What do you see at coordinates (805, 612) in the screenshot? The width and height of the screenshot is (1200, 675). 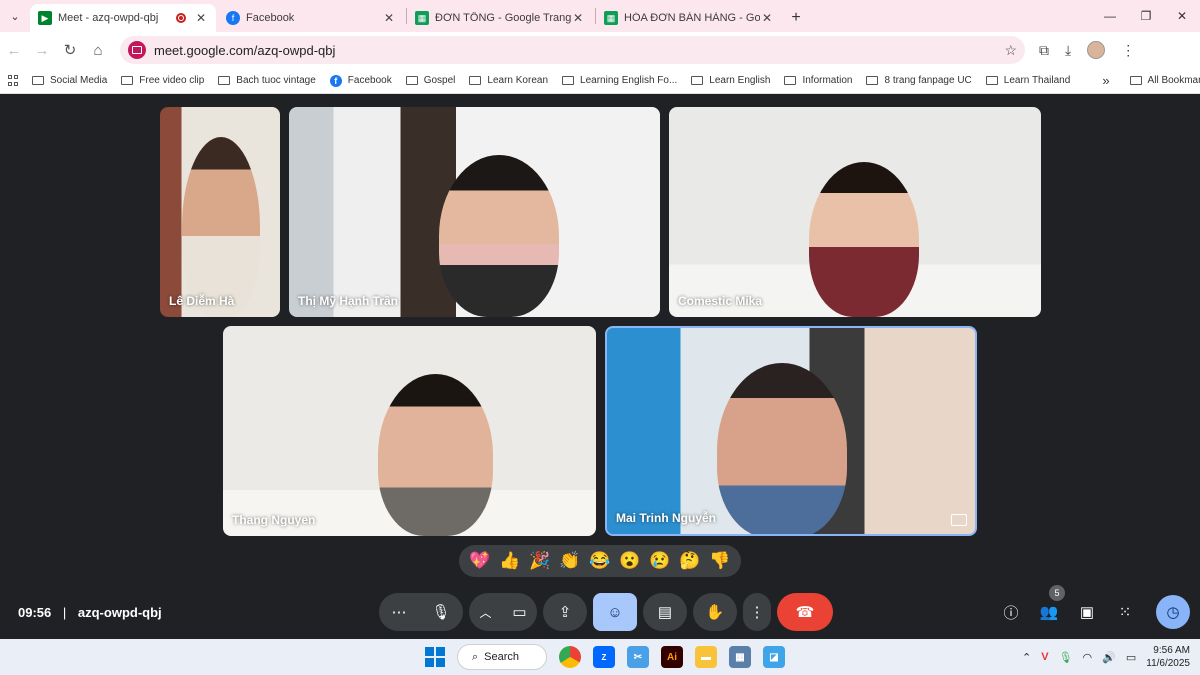 I see `leave-call-button: ☎` at bounding box center [805, 612].